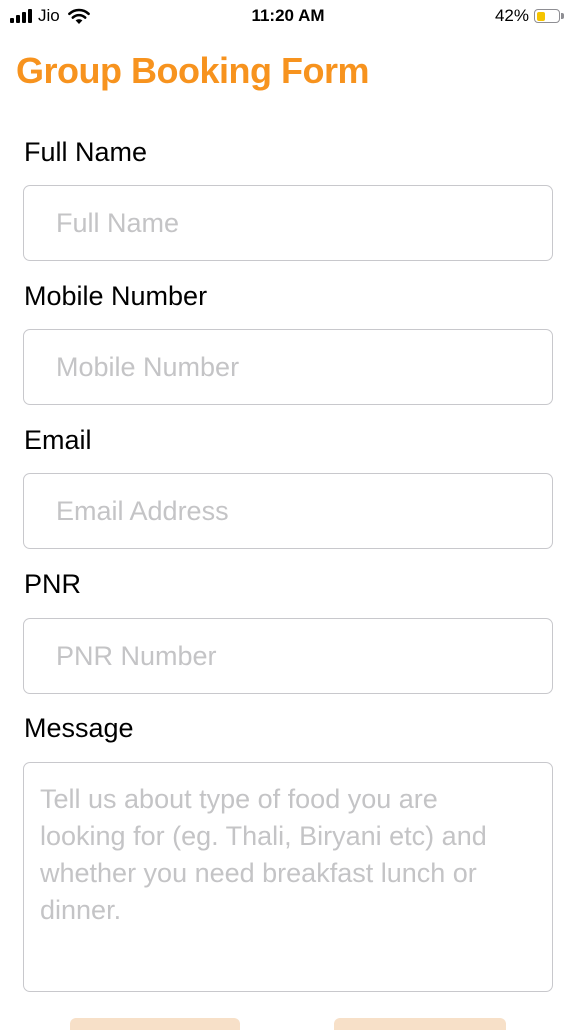 Image resolution: width=576 pixels, height=1030 pixels. I want to click on full-name-input: Full Name, so click(288, 223).